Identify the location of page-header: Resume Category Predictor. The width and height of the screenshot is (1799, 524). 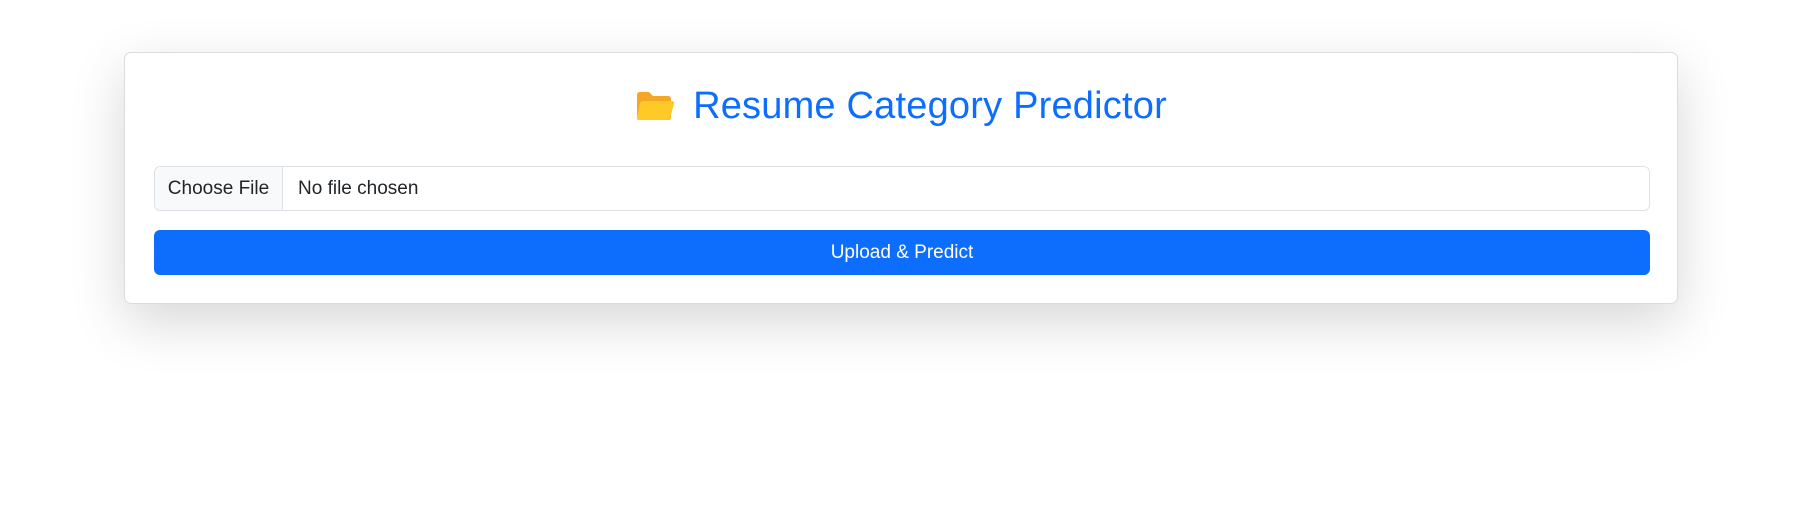
(901, 106).